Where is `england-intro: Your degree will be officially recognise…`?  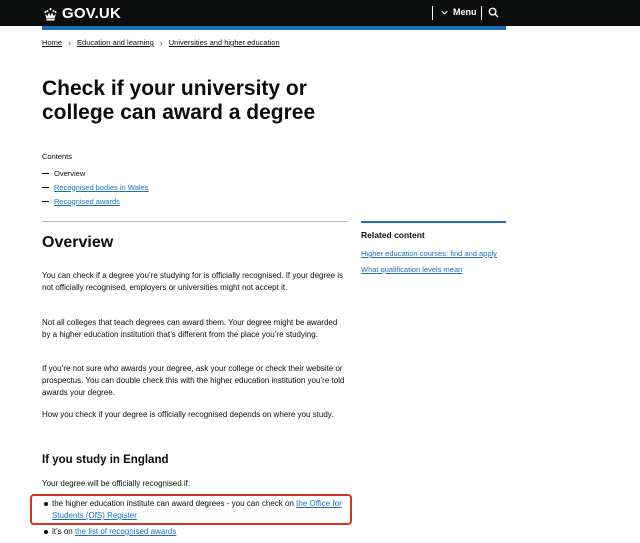 england-intro: Your degree will be officially recognise… is located at coordinates (116, 483).